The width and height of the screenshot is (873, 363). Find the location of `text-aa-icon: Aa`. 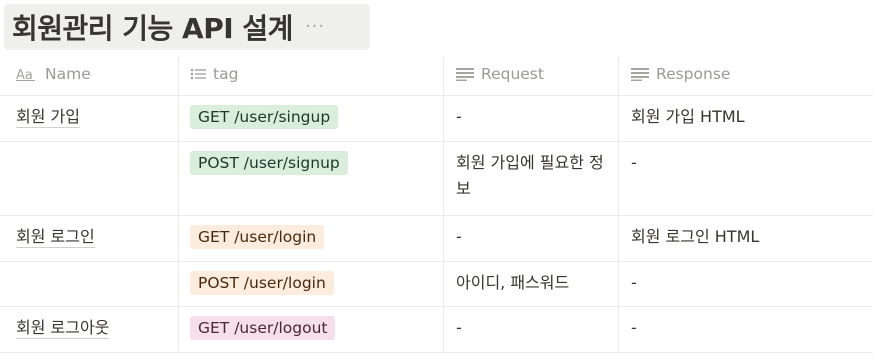

text-aa-icon: Aa is located at coordinates (27, 74).